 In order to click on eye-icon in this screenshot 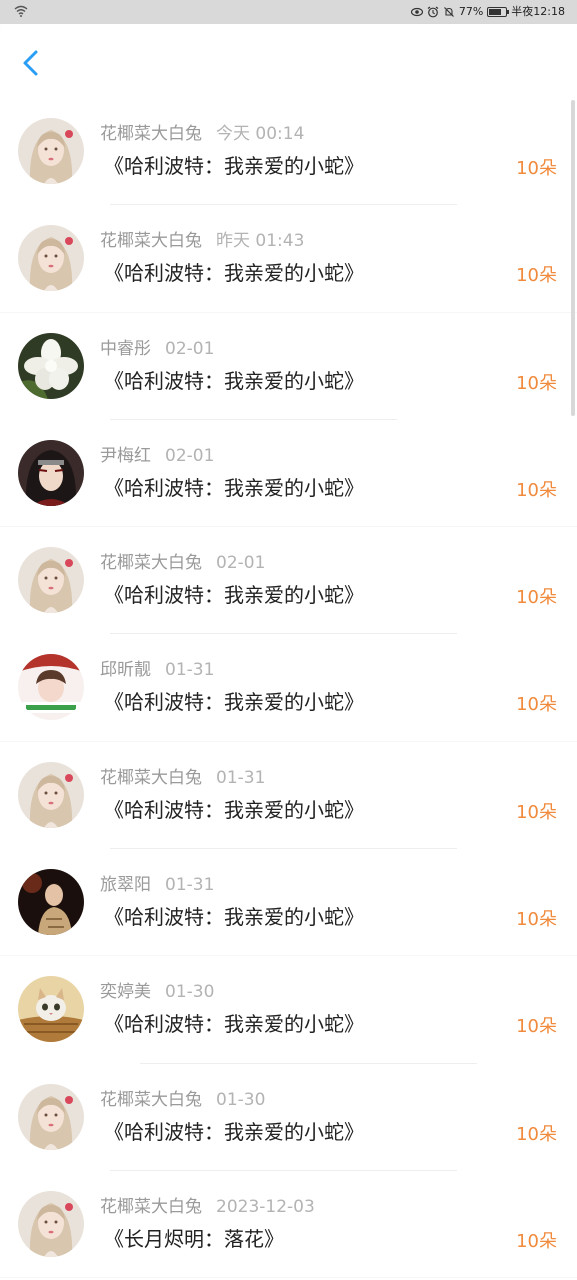, I will do `click(416, 12)`.